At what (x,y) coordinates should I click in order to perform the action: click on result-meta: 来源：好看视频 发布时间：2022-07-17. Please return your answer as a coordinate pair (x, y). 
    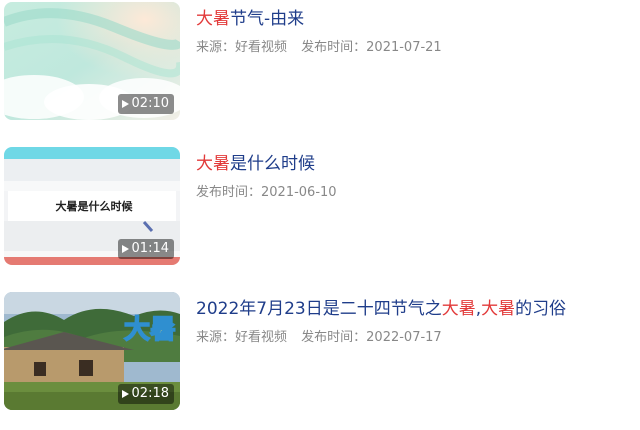
    Looking at the image, I should click on (396, 335).